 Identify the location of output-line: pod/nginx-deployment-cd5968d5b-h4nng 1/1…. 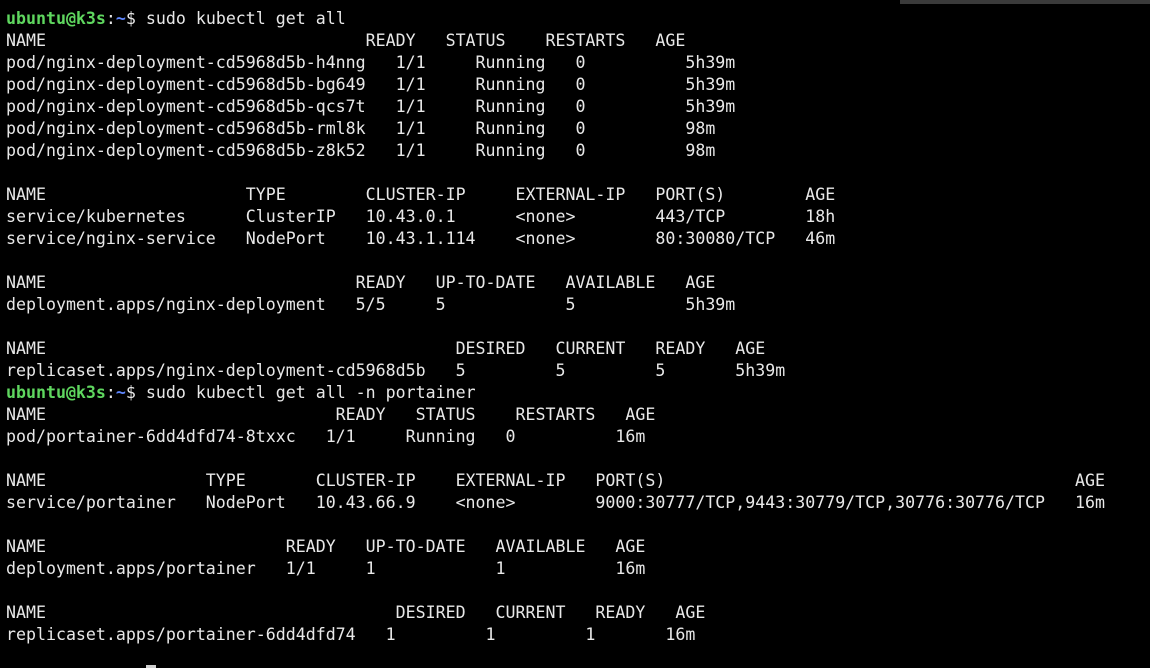
(371, 62).